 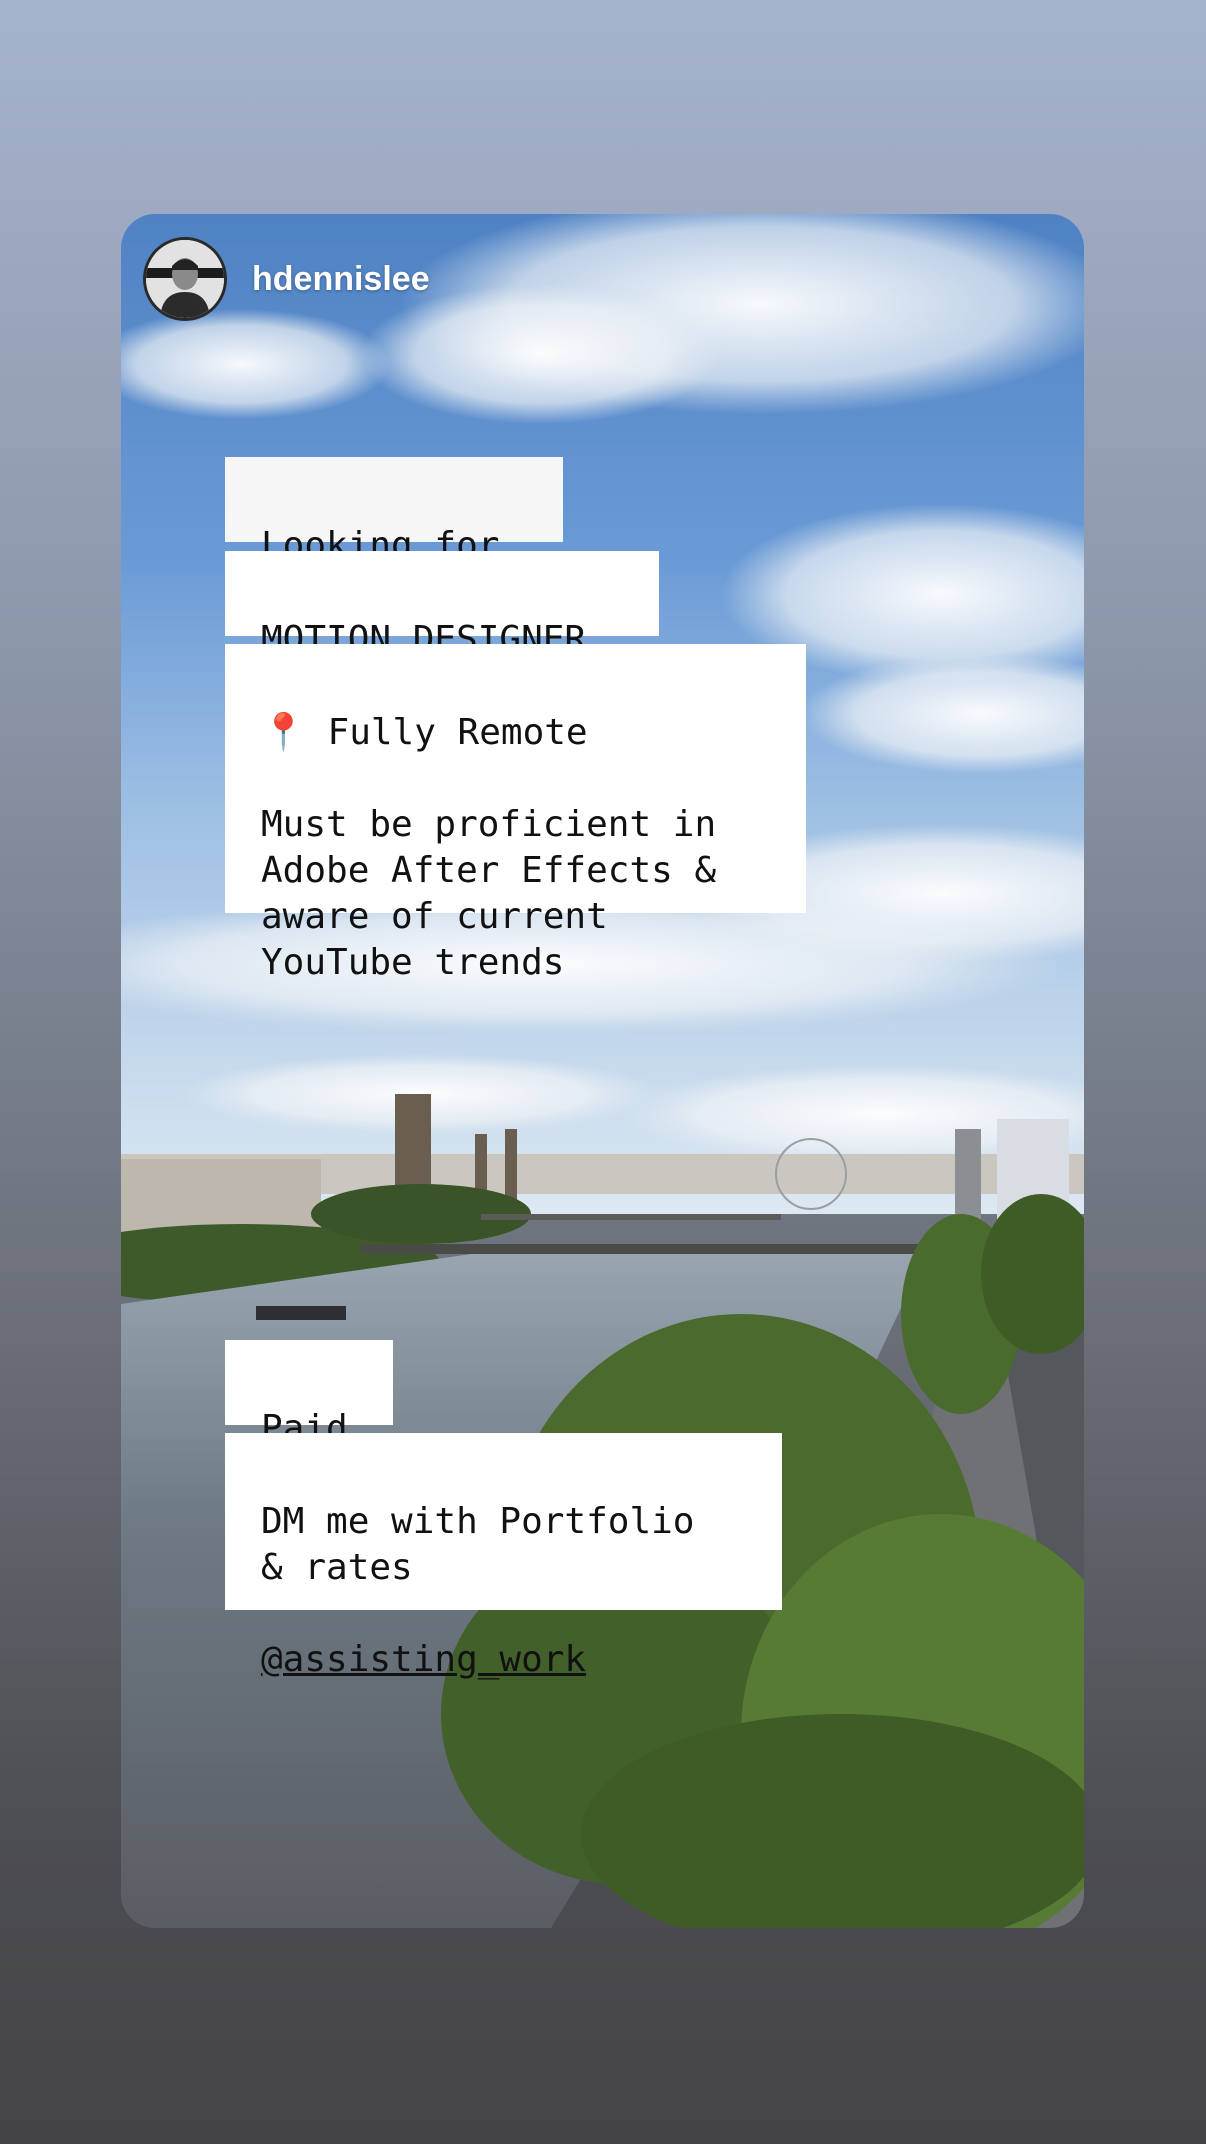 I want to click on sticker-looking-for: Looking for, so click(x=394, y=511).